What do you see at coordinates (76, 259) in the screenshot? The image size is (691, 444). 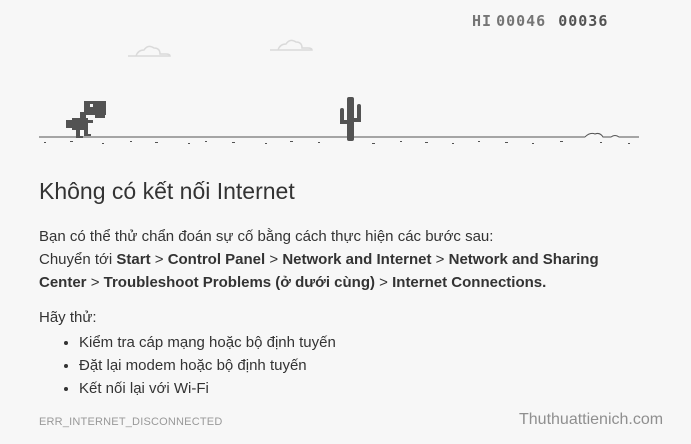 I see `path-prefix: Chuyển tới` at bounding box center [76, 259].